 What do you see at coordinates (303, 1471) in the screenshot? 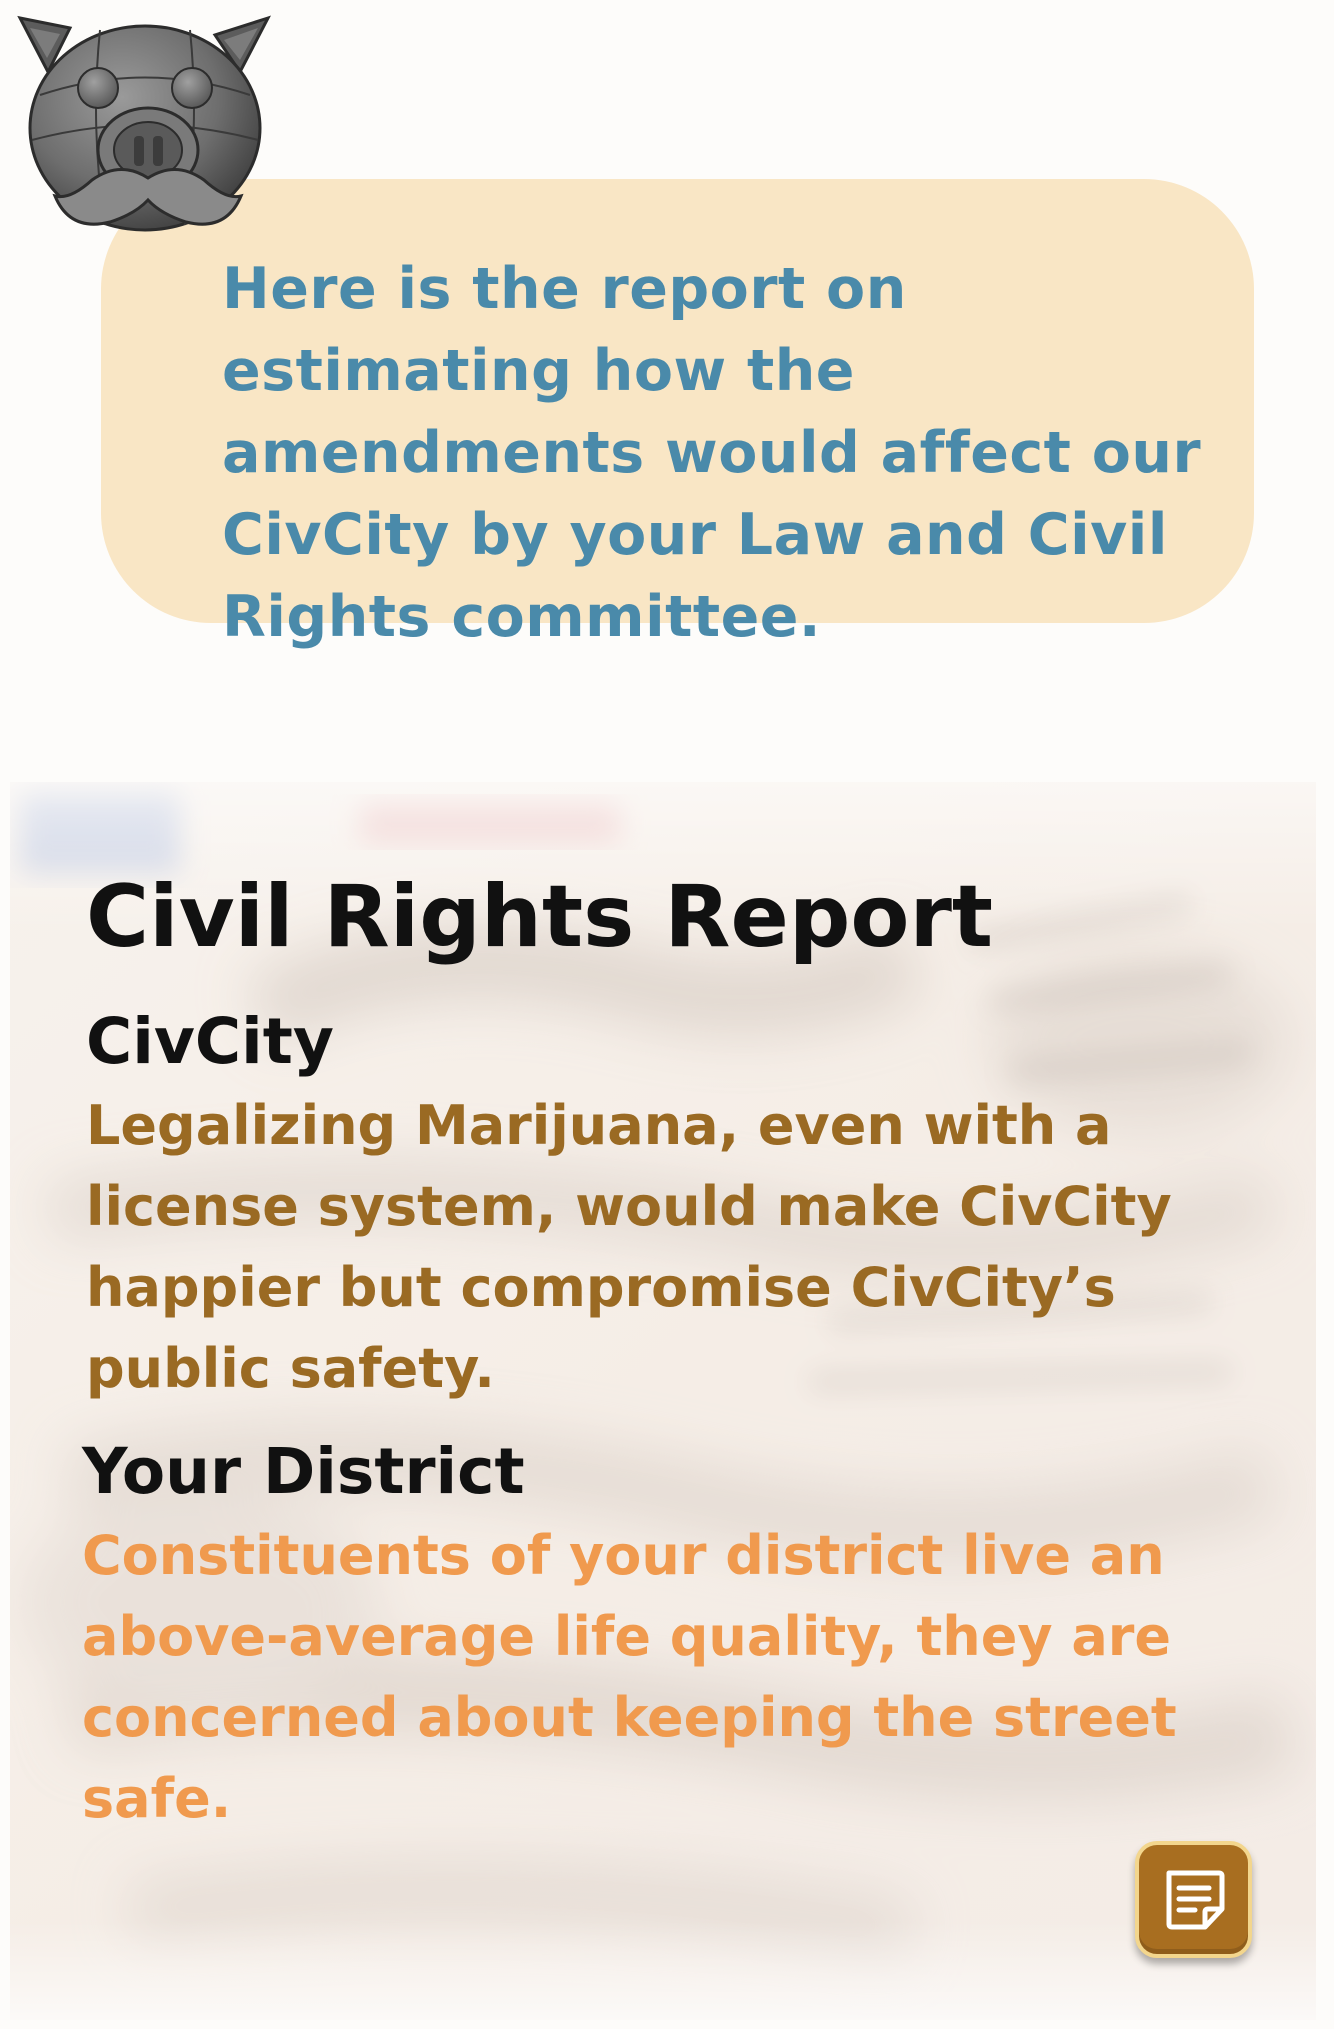
I see `section-label-your-district: Your District` at bounding box center [303, 1471].